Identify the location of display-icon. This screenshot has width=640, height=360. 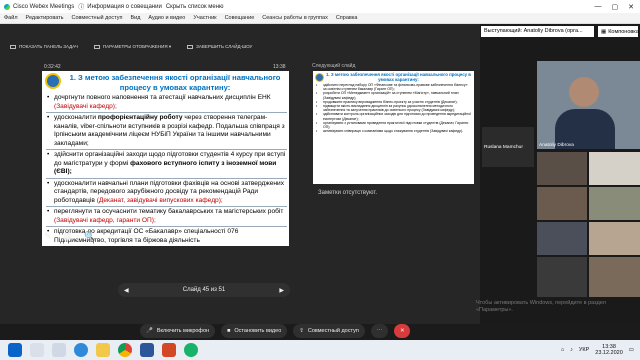
(96, 46).